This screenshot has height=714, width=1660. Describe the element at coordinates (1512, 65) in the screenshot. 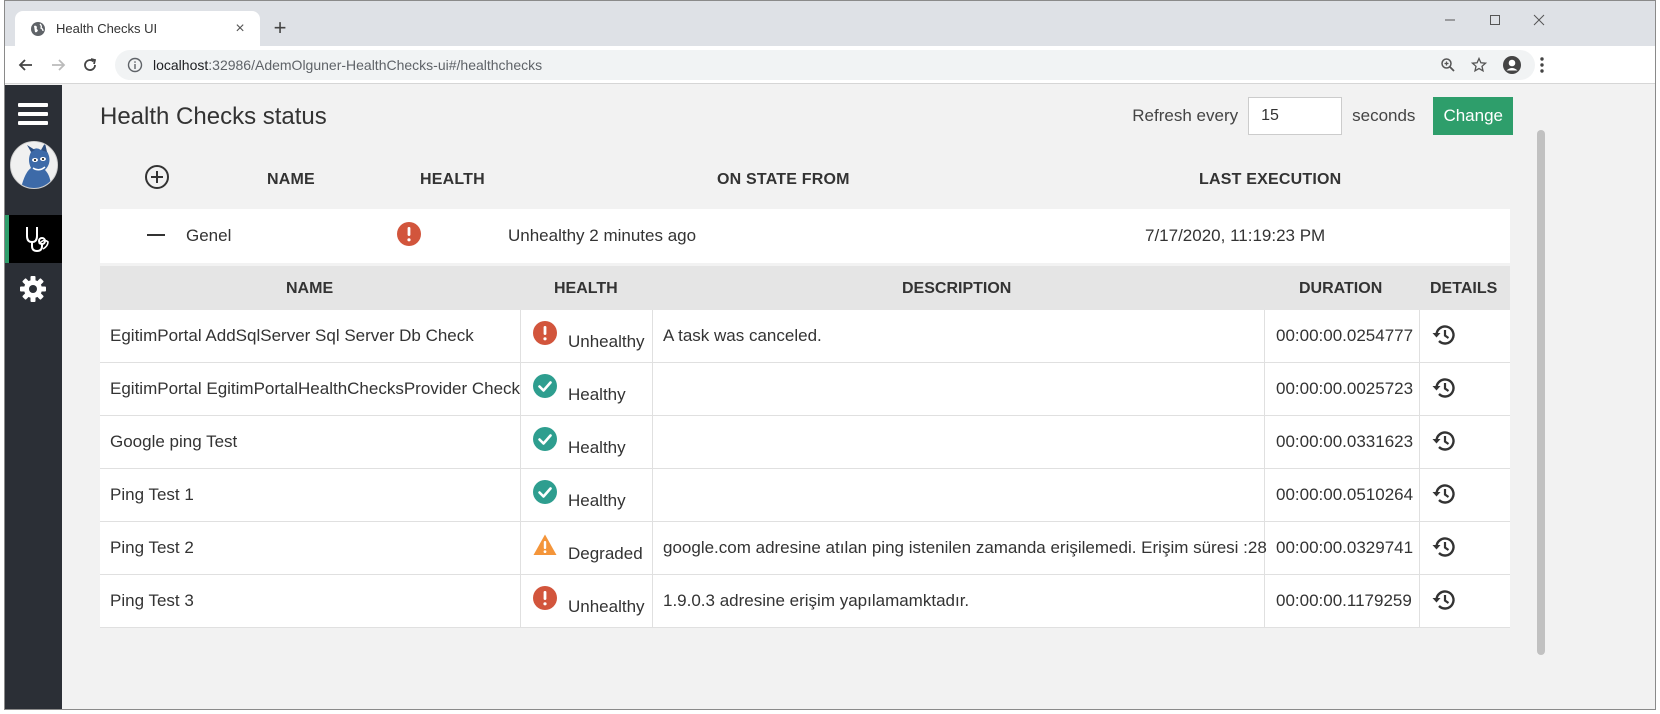

I see `profile-icon` at that location.